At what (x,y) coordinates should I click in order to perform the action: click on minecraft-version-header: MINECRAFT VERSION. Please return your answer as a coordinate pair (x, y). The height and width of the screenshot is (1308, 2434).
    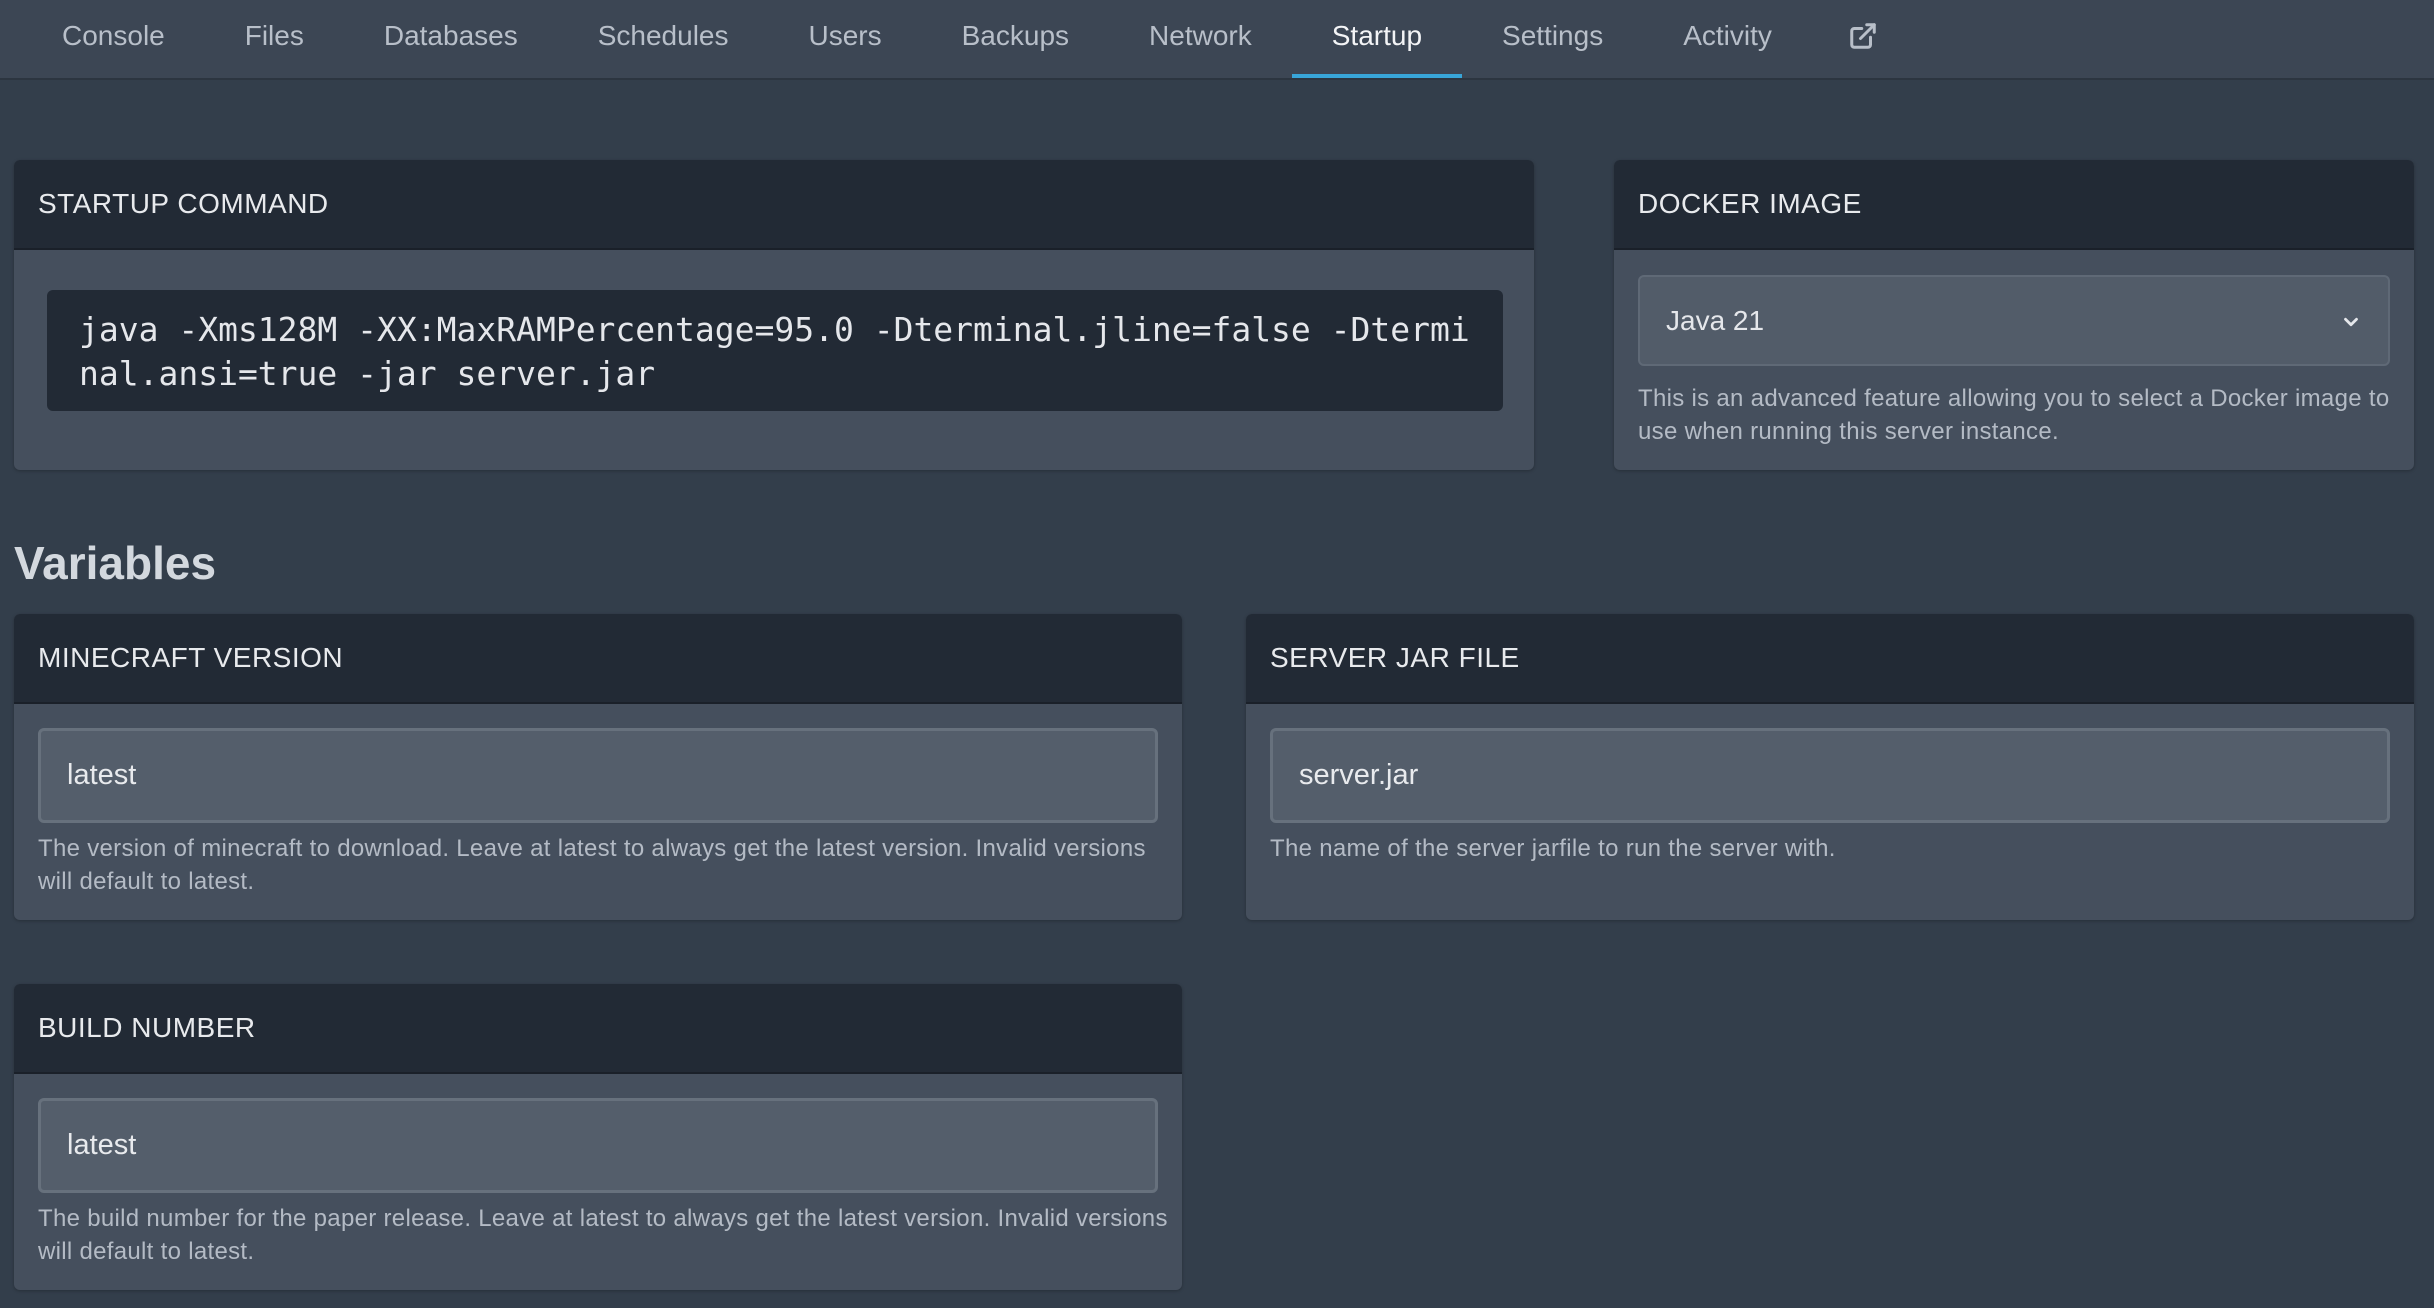
    Looking at the image, I should click on (598, 659).